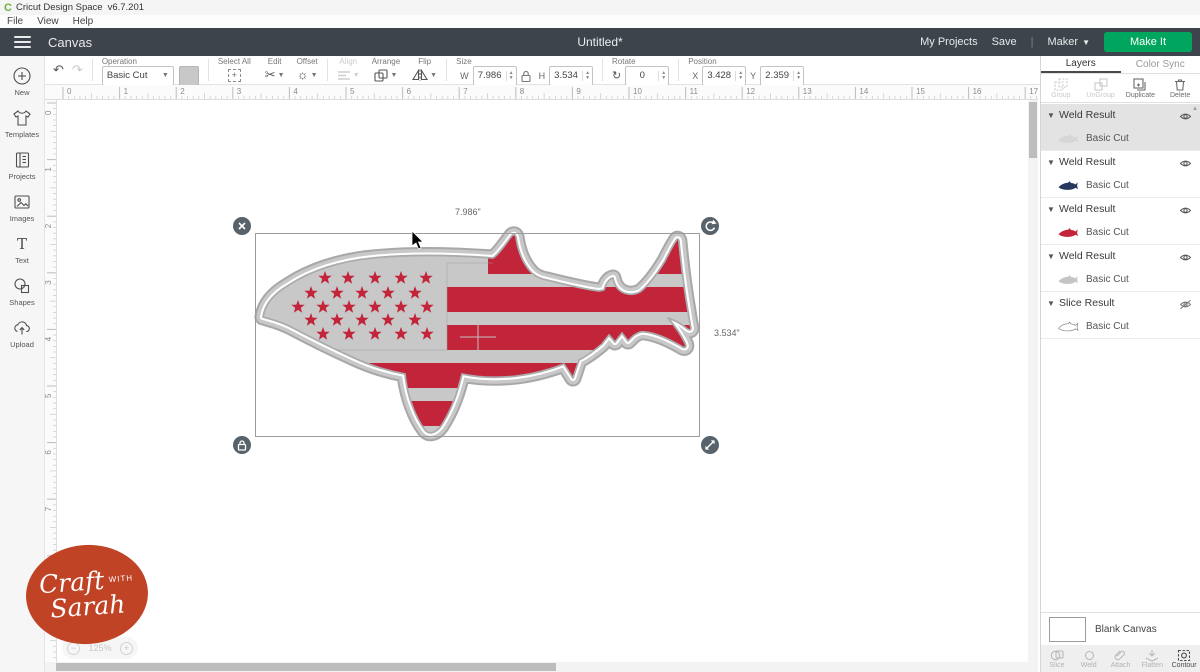 This screenshot has height=672, width=1200. What do you see at coordinates (647, 75) in the screenshot?
I see `rotate-field: ▲▼` at bounding box center [647, 75].